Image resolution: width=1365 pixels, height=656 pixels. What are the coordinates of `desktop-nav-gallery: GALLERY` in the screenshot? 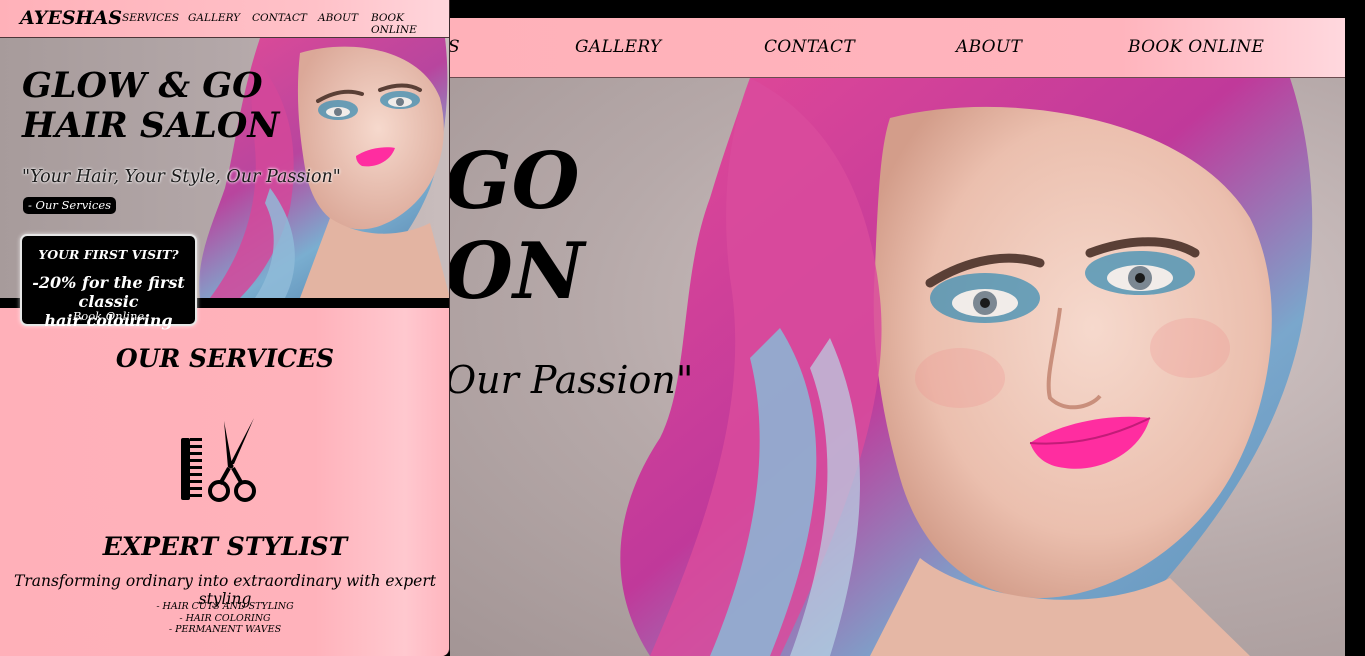 It's located at (618, 47).